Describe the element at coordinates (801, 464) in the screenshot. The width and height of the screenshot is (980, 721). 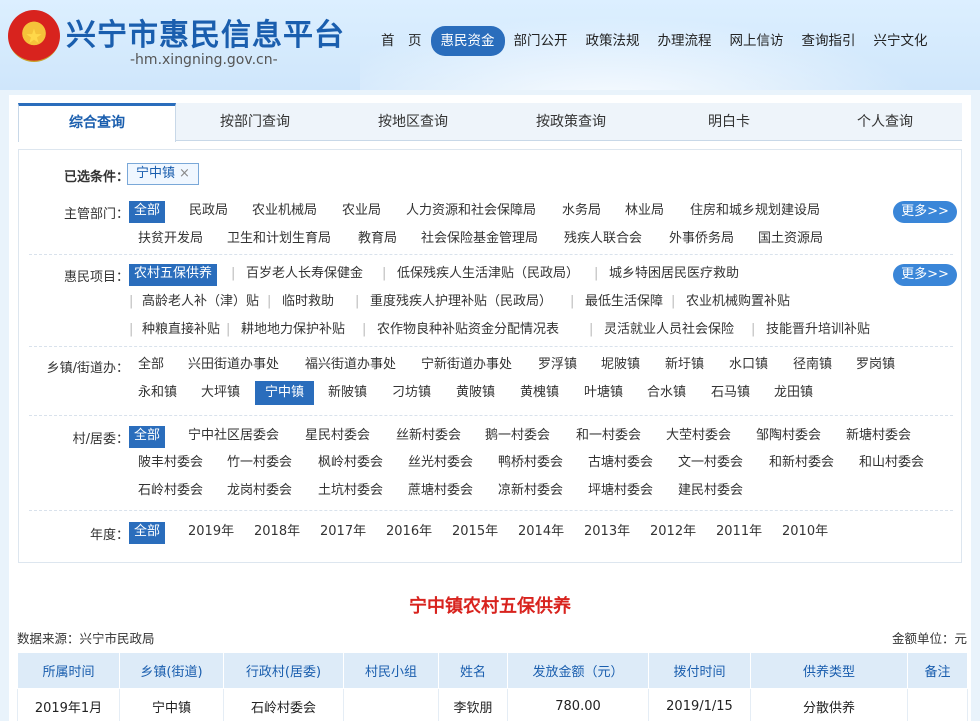
I see `village-option: 和新村委会` at that location.